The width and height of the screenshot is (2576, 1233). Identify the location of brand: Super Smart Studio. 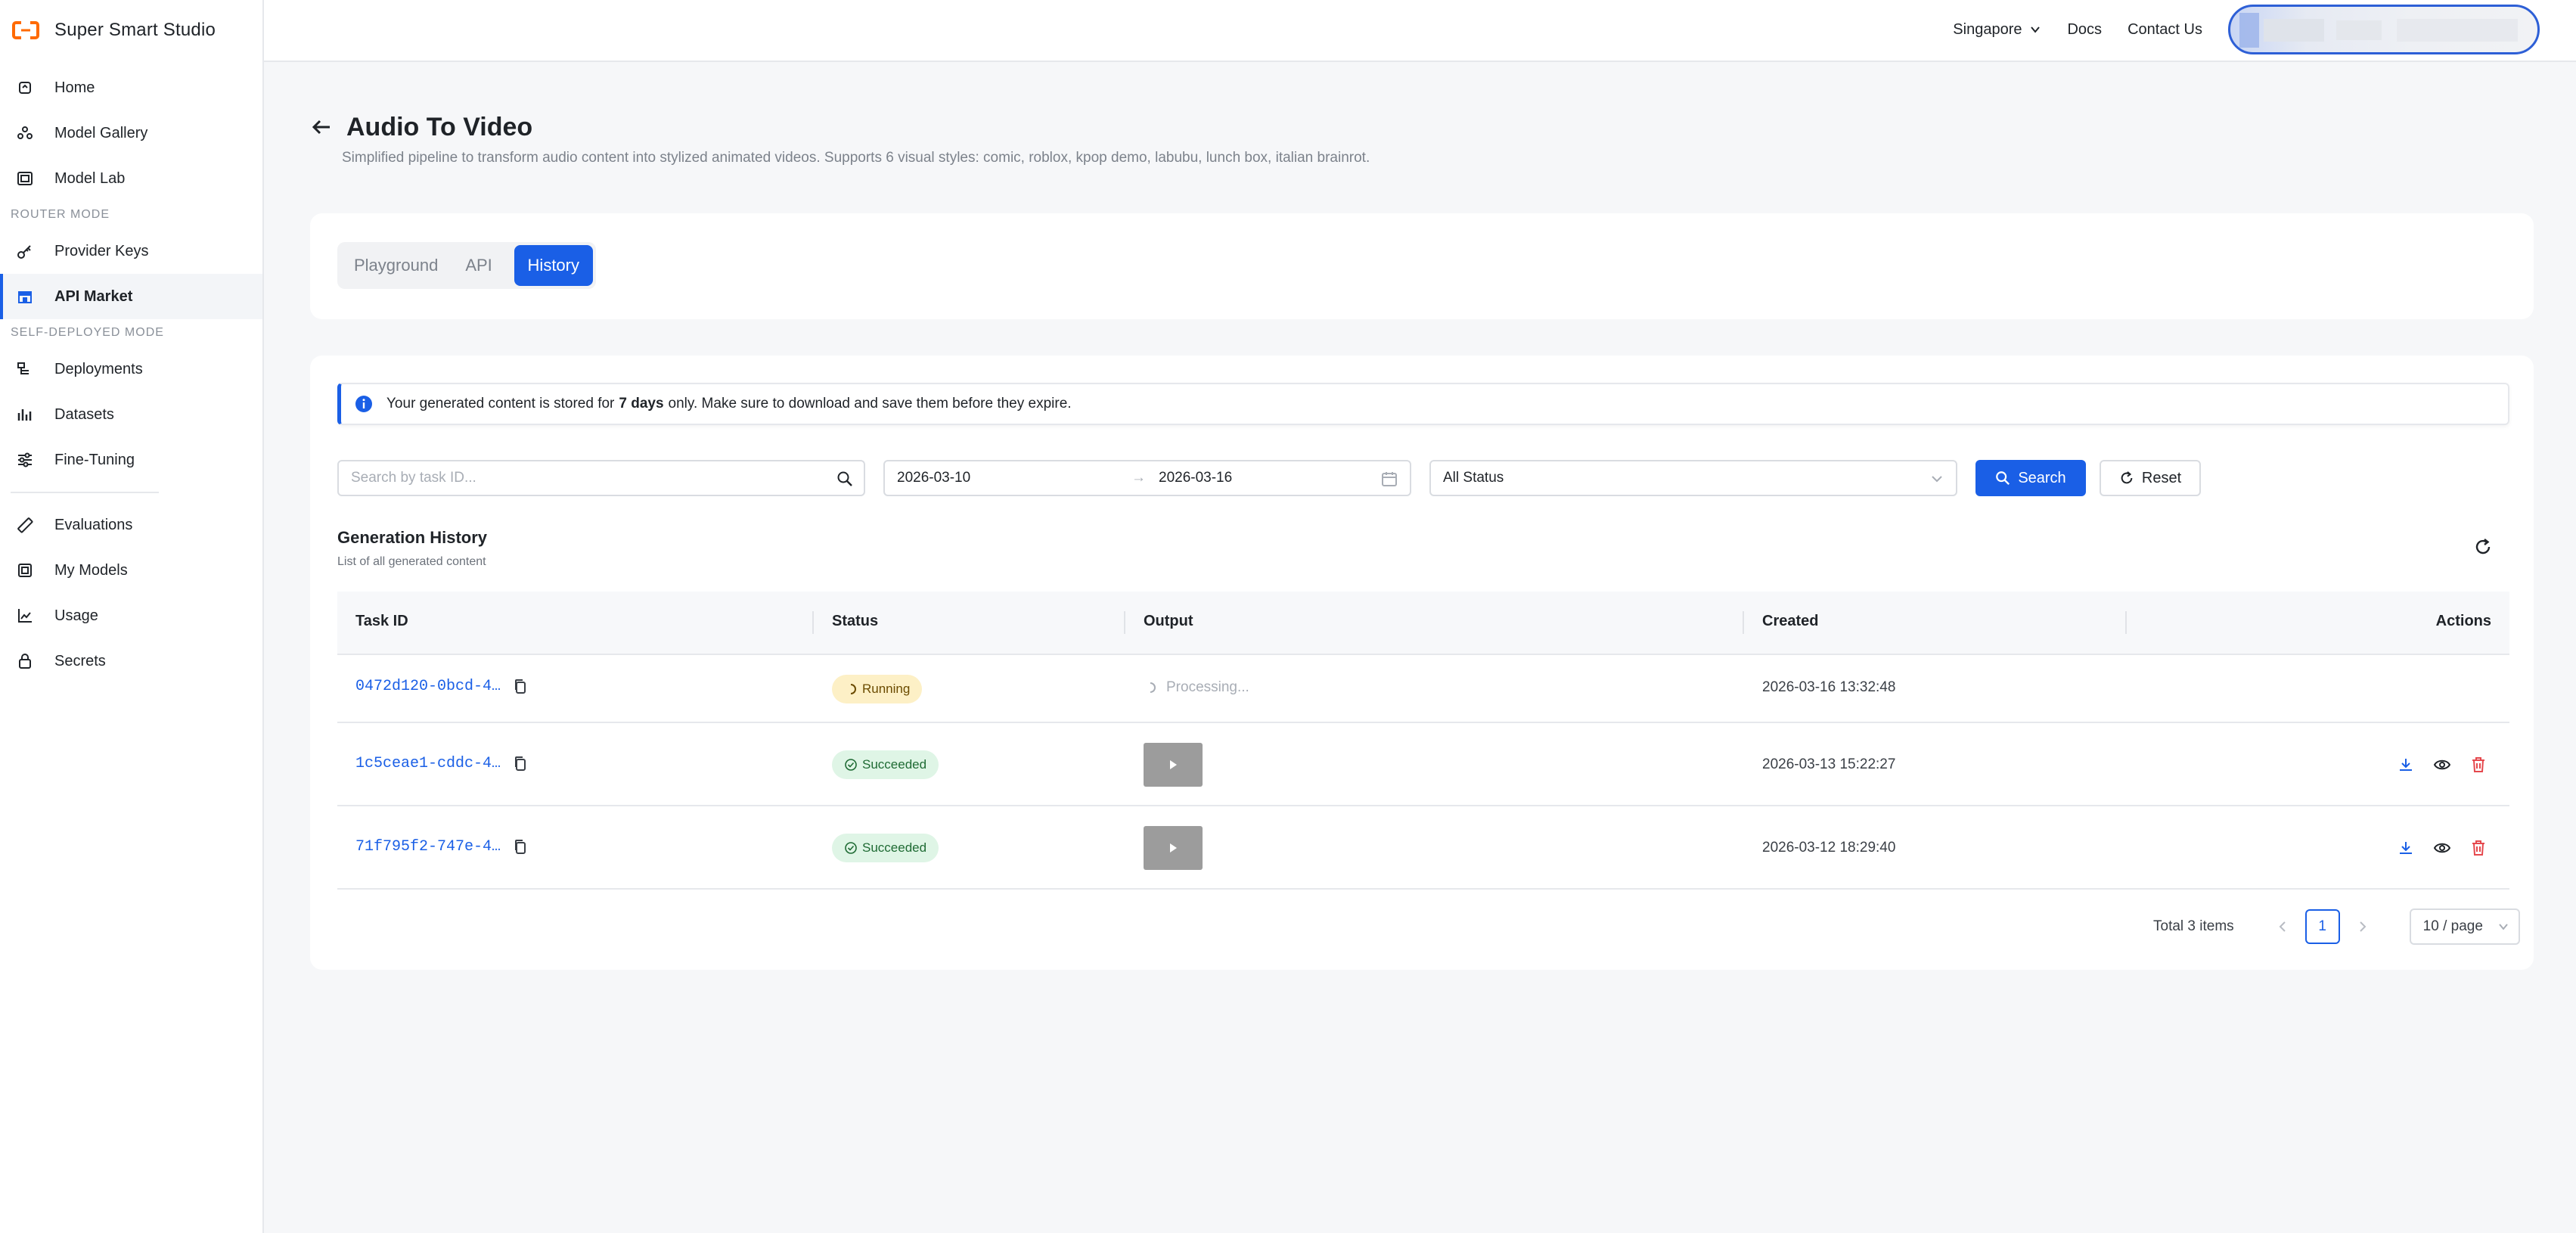
(114, 30).